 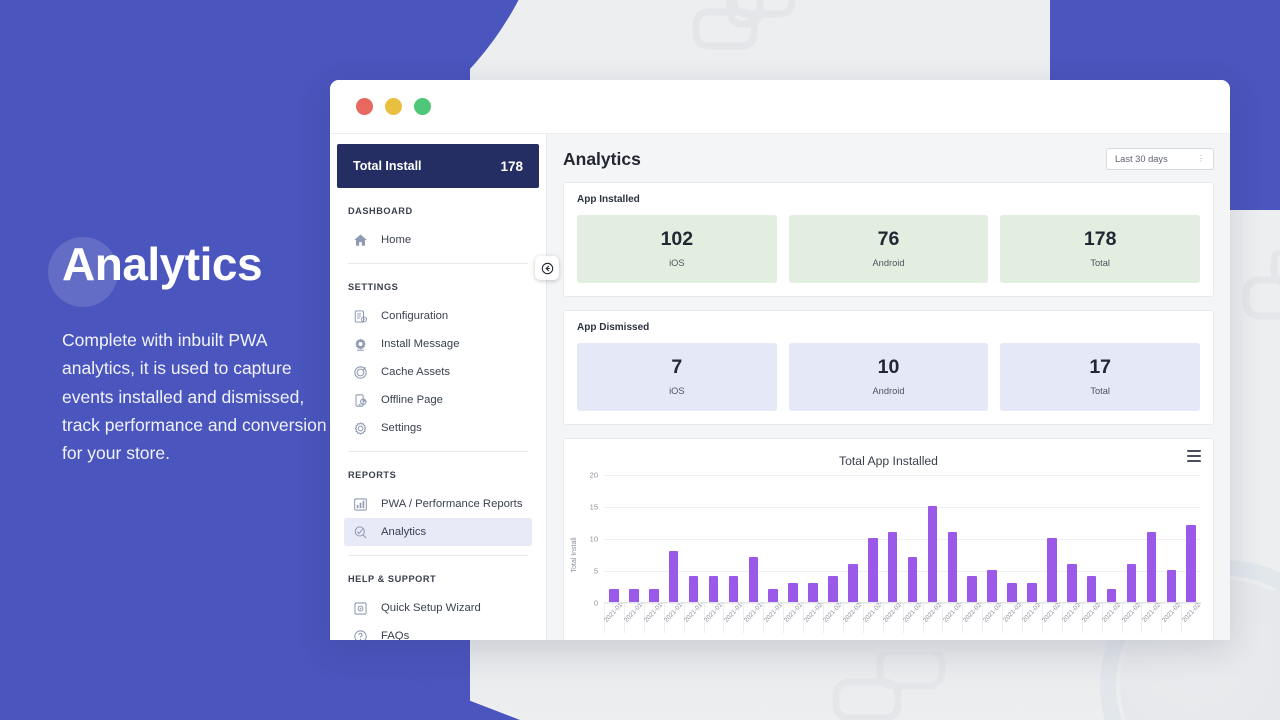 What do you see at coordinates (595, 603) in the screenshot?
I see `chart-y-tick-label: 0` at bounding box center [595, 603].